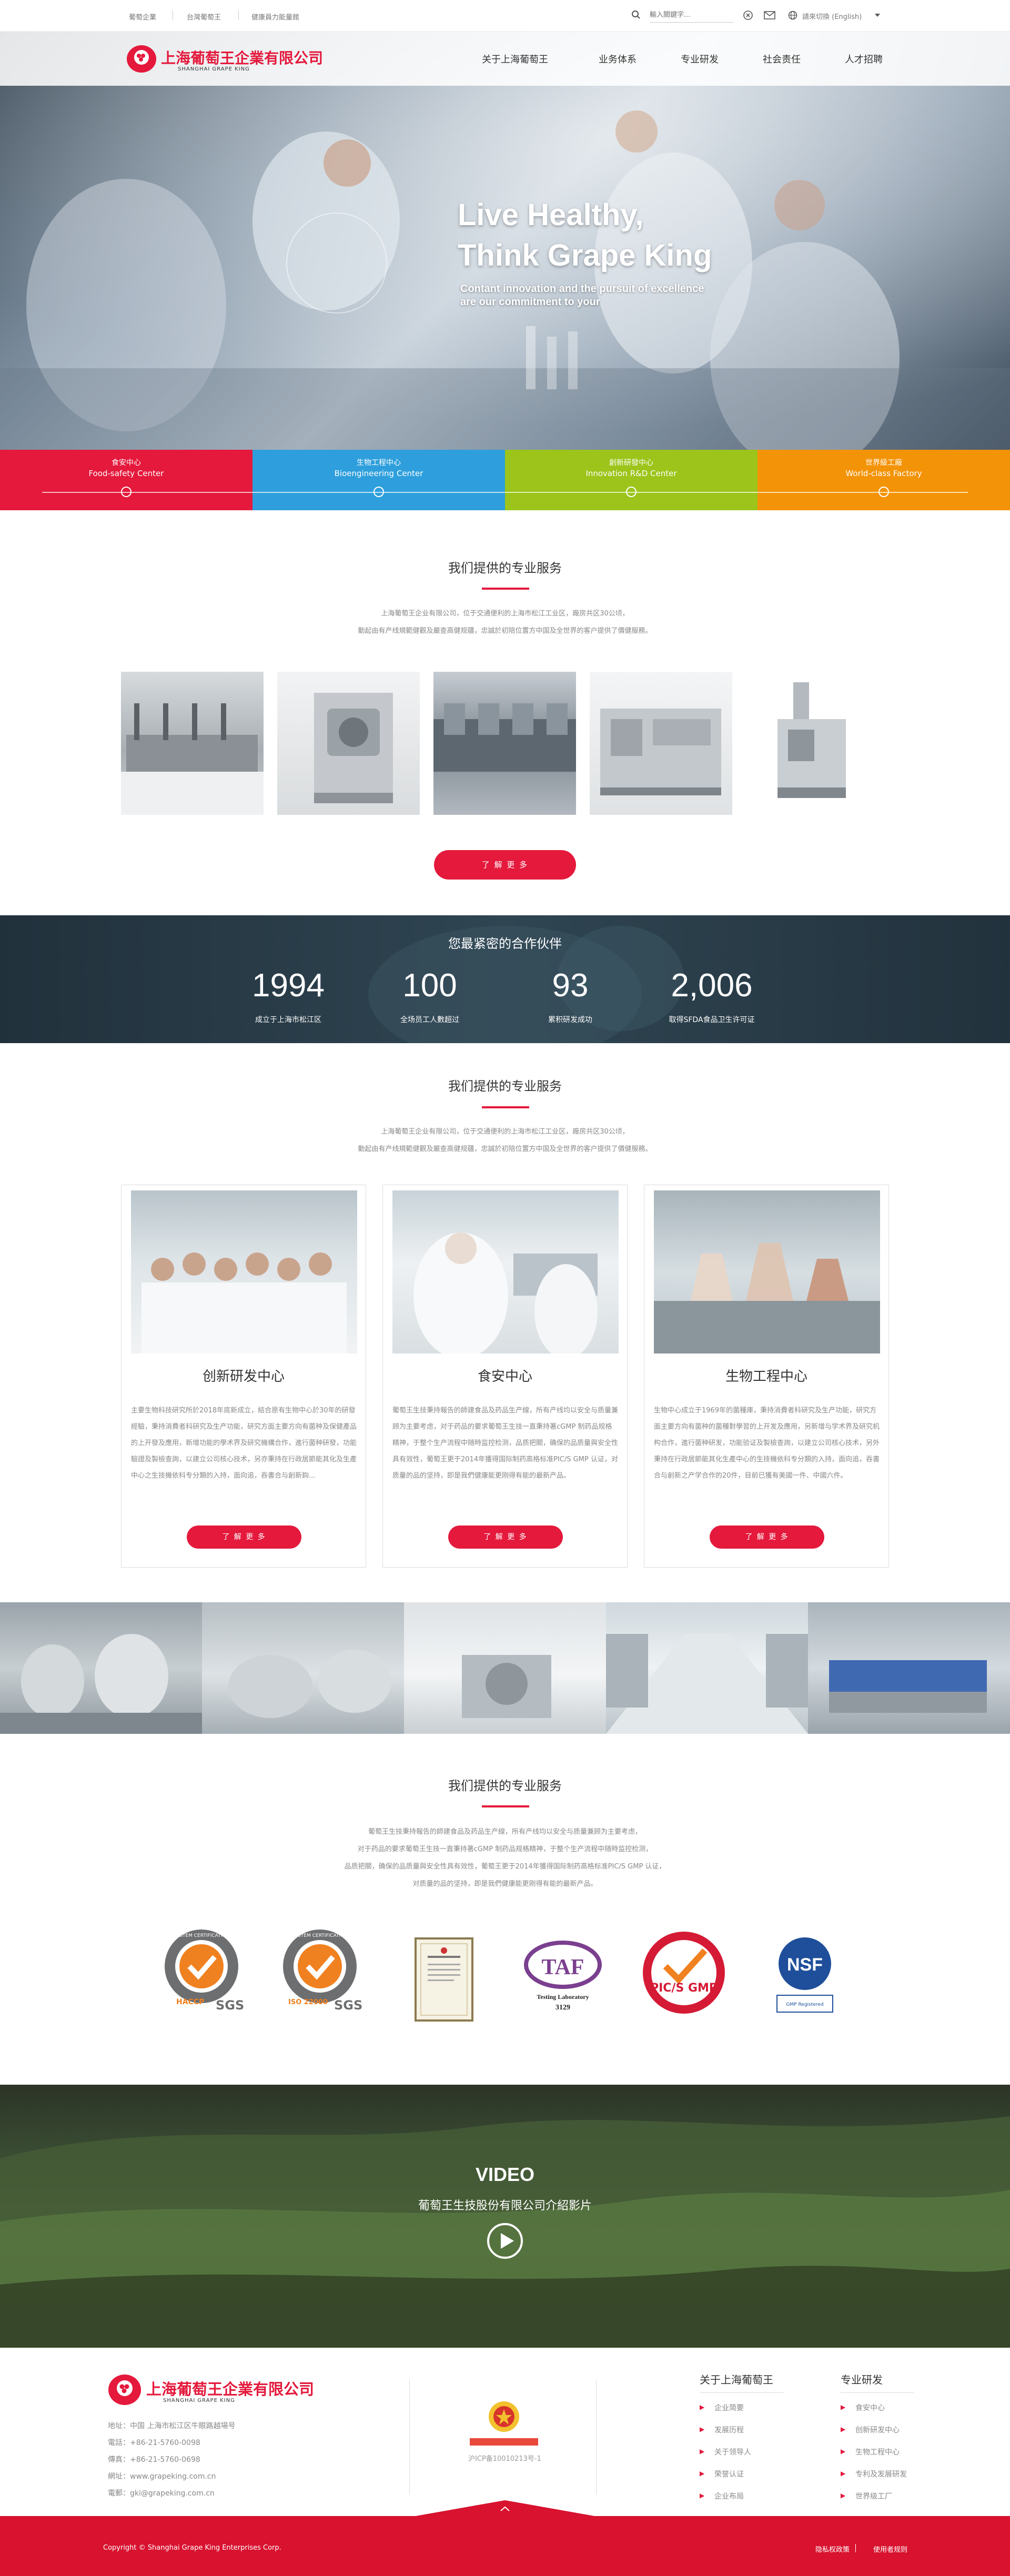 This screenshot has width=1010, height=2576. Describe the element at coordinates (877, 2452) in the screenshot. I see `footer-link: 生物工程中心` at that location.